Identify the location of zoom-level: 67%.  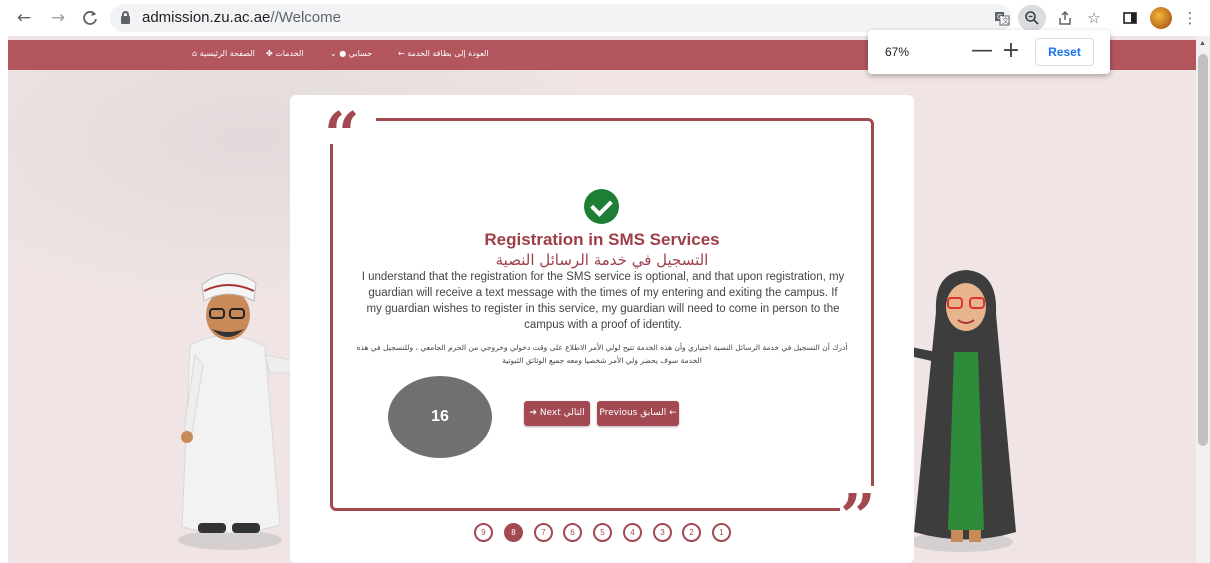
(897, 52).